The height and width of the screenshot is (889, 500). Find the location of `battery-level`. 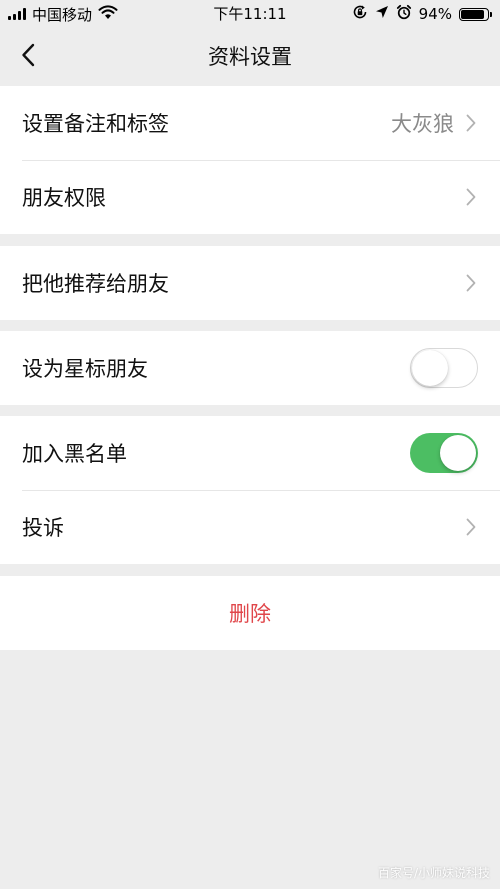

battery-level is located at coordinates (472, 14).